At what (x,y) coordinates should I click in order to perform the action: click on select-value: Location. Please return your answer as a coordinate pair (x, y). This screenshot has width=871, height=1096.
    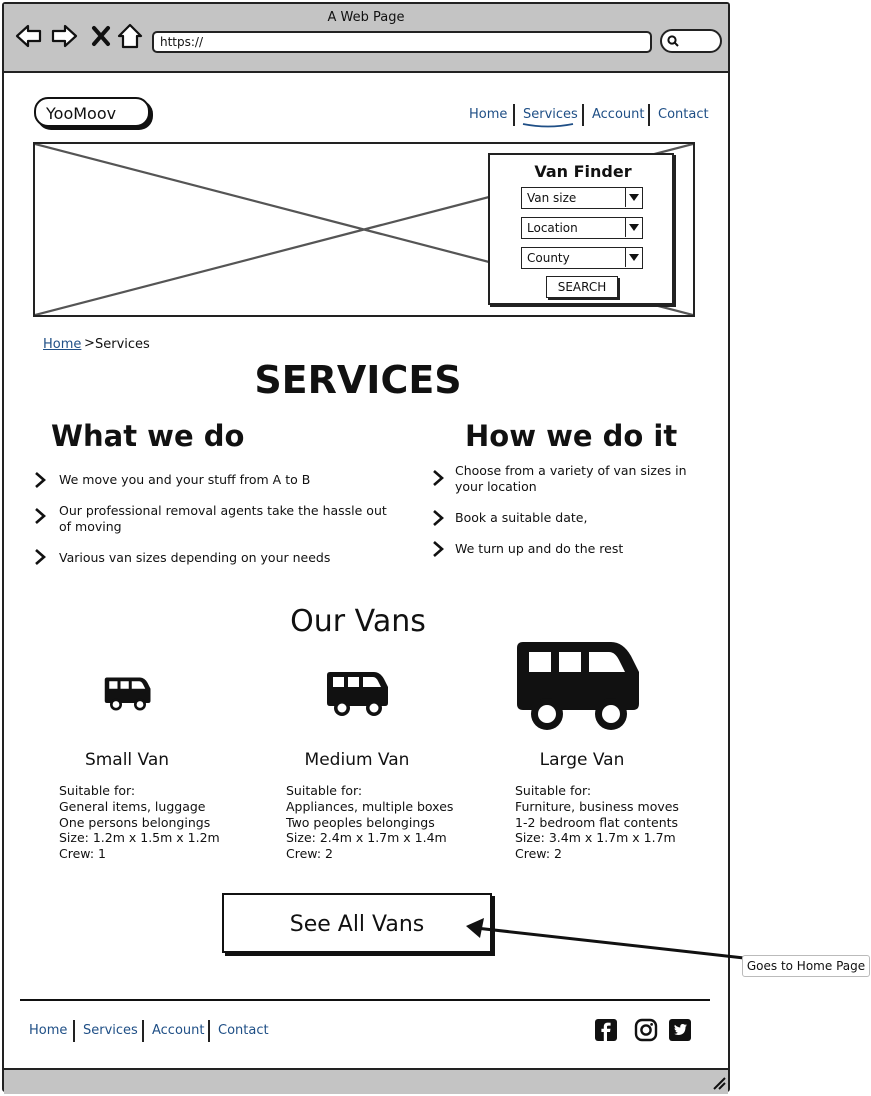
    Looking at the image, I should click on (552, 228).